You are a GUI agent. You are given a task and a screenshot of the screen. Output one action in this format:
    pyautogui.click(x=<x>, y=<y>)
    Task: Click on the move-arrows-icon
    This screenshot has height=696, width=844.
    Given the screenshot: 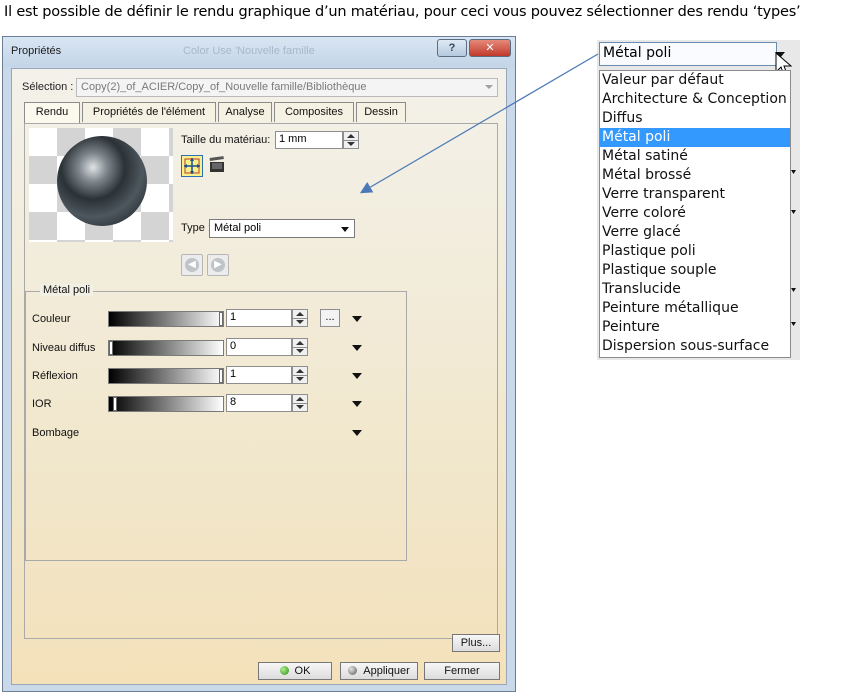 What is the action you would take?
    pyautogui.click(x=192, y=166)
    